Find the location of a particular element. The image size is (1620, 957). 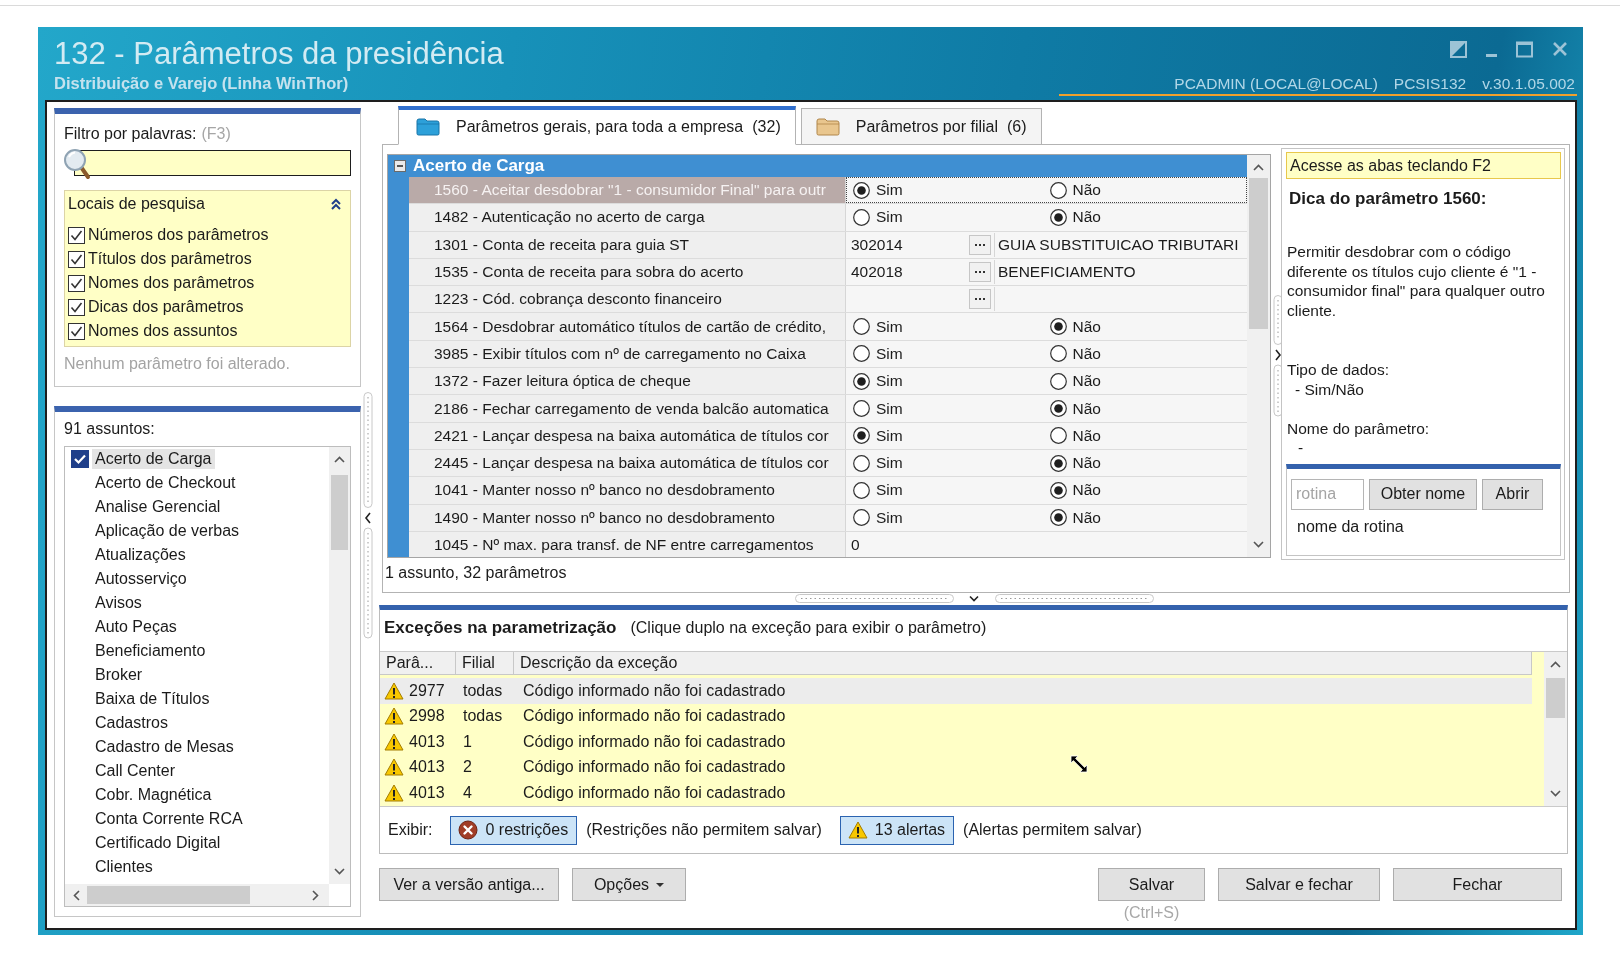

parameter-name: 1535 - Conta de receita para sobra do acerto is located at coordinates (627, 272).